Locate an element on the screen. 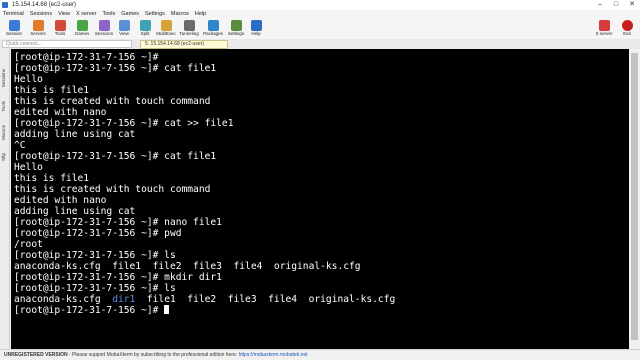 This screenshot has height=360, width=640. packages-button: Packages is located at coordinates (213, 29).